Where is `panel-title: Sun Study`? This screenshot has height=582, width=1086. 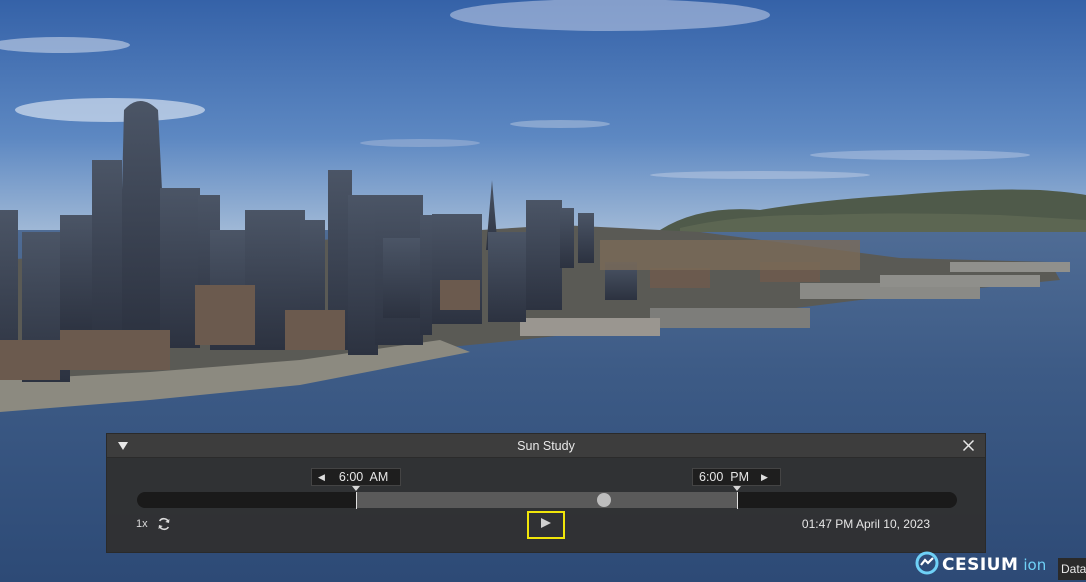
panel-title: Sun Study is located at coordinates (546, 446).